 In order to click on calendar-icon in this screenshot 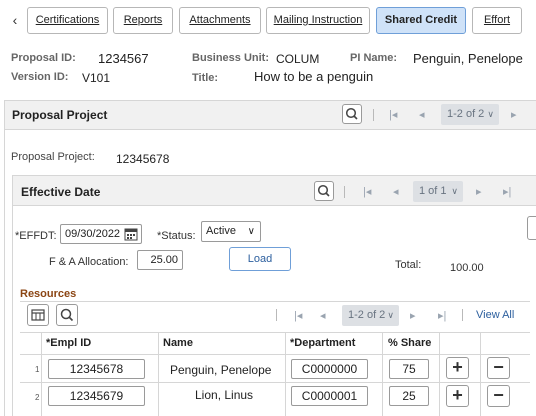, I will do `click(131, 237)`.